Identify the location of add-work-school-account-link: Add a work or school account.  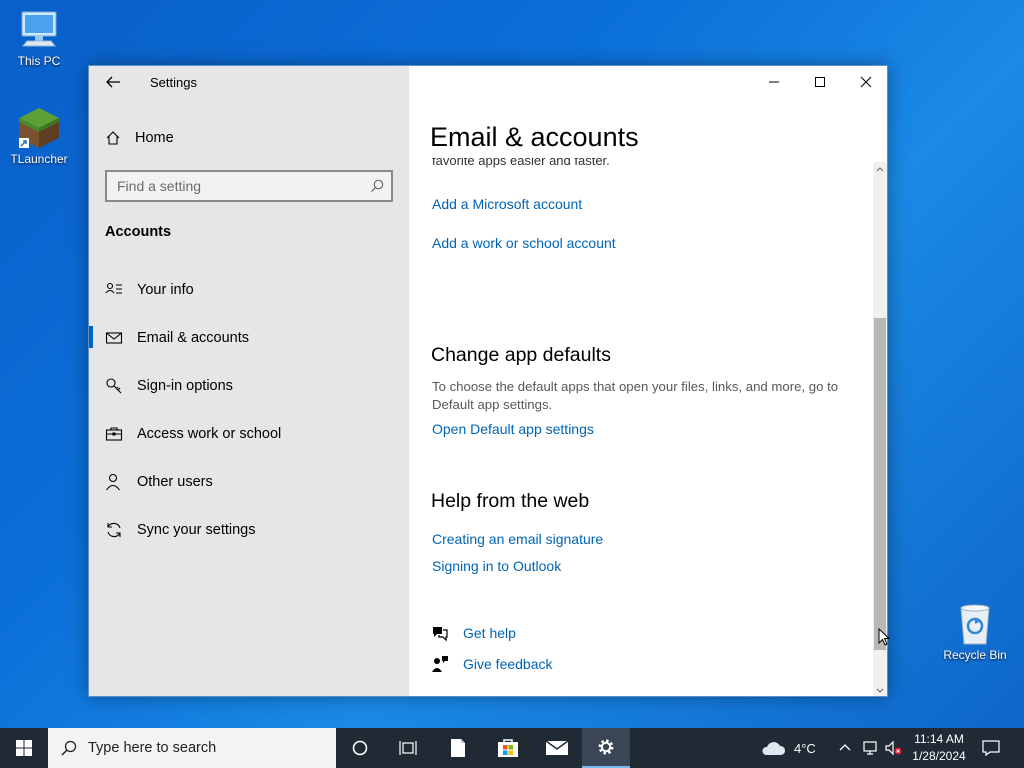
(524, 243).